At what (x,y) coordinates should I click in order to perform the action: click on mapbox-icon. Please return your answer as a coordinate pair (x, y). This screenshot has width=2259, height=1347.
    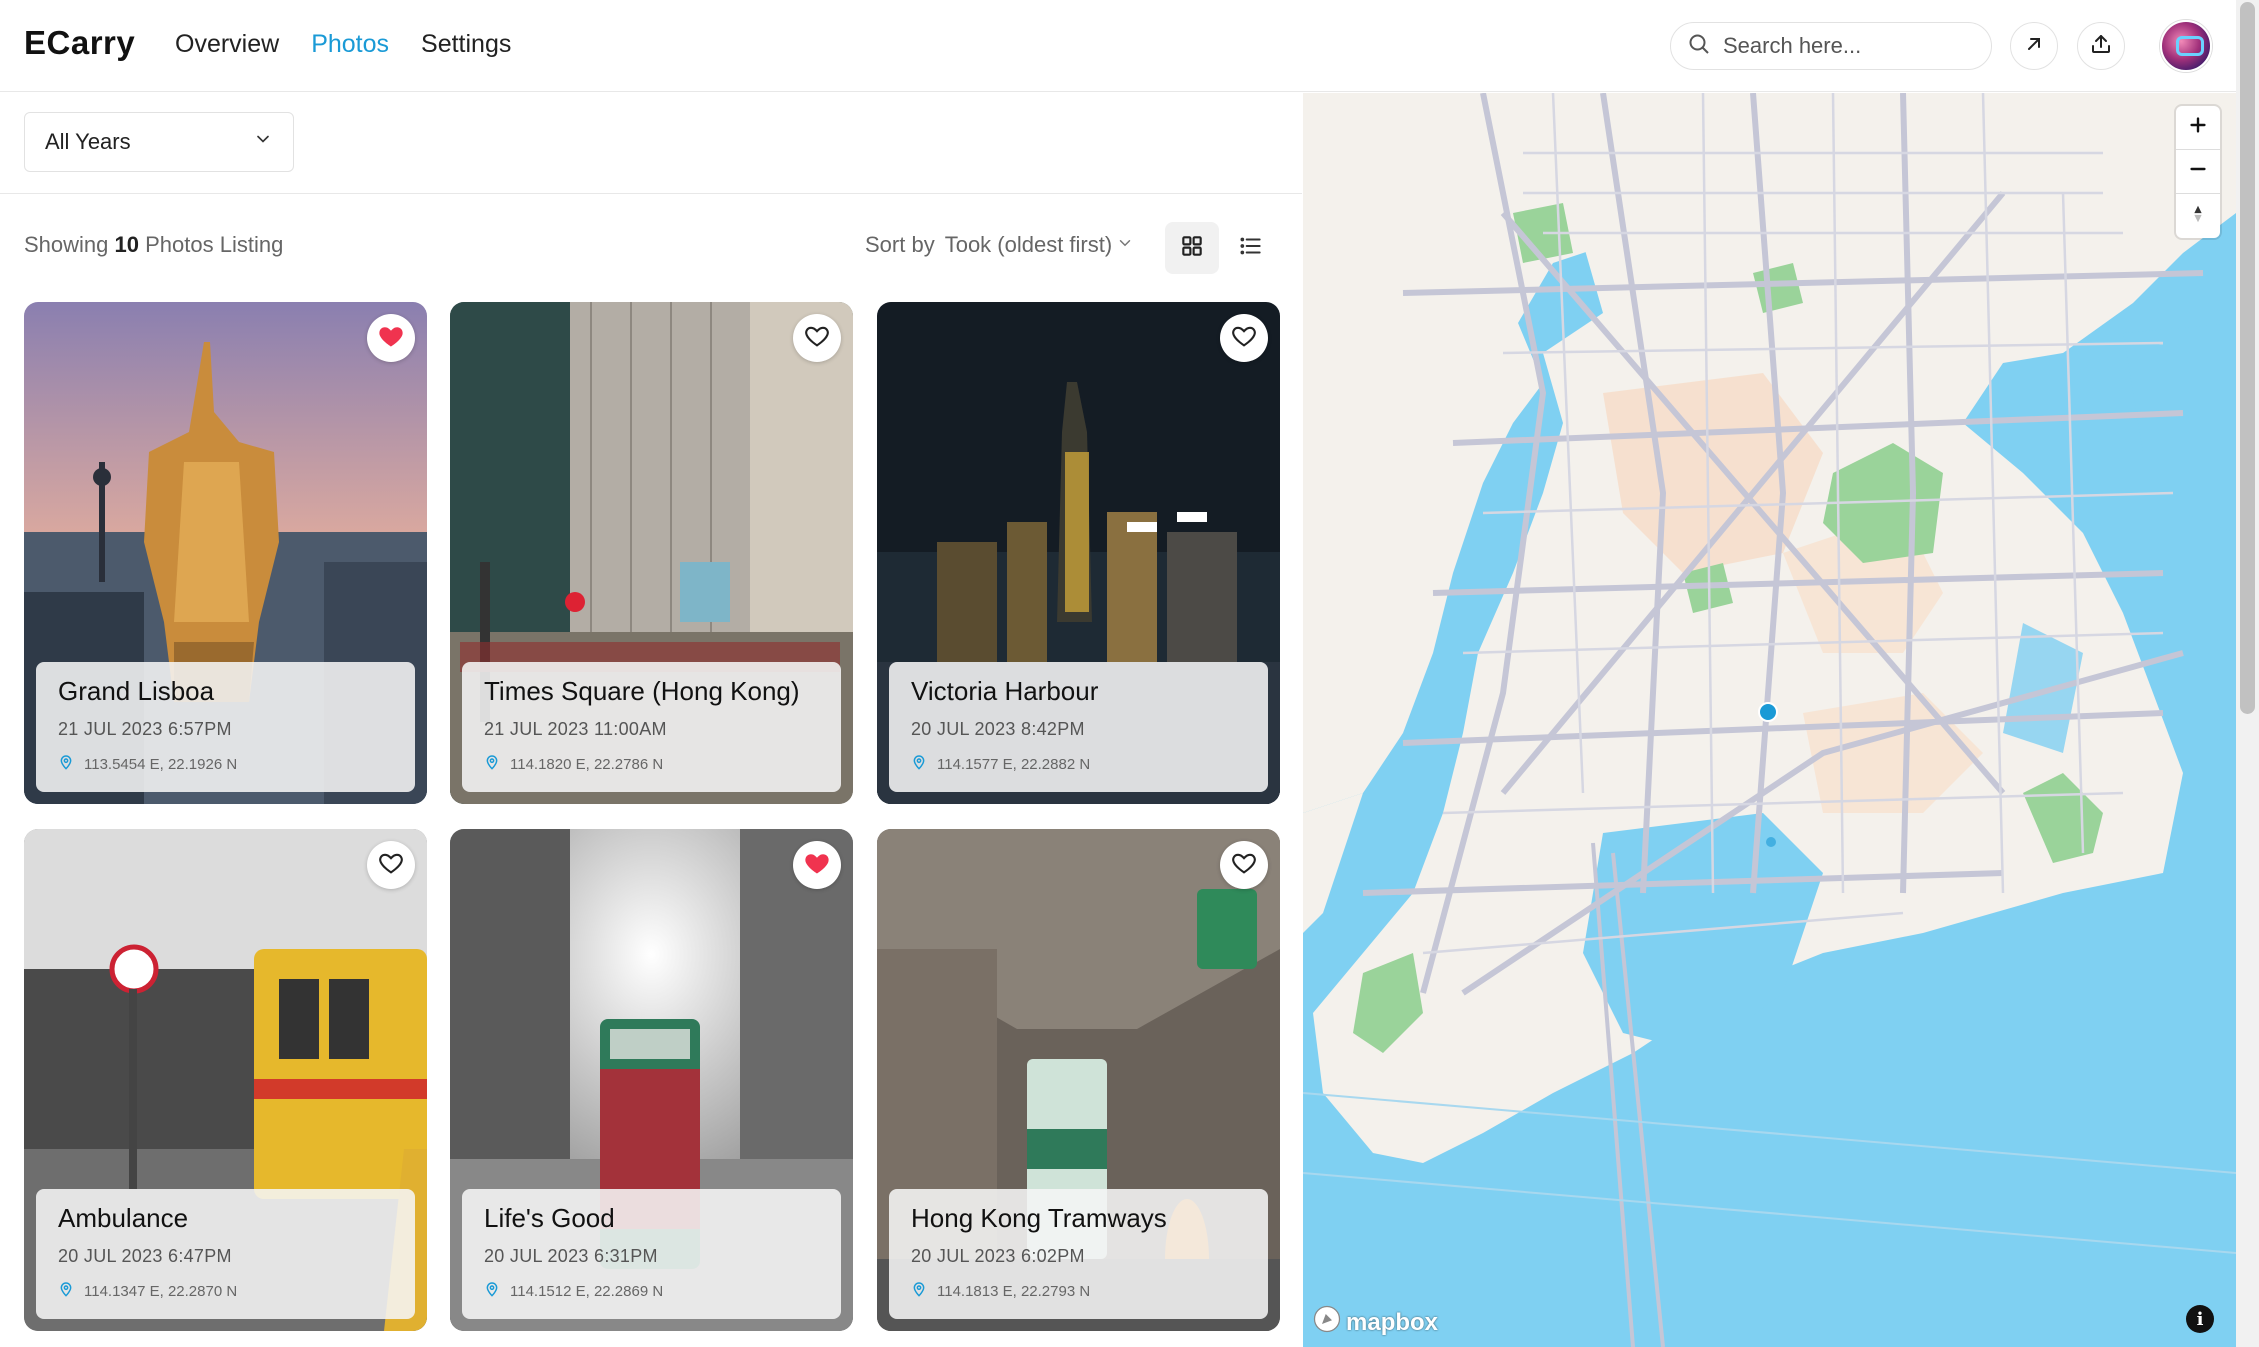
    Looking at the image, I should click on (1327, 1322).